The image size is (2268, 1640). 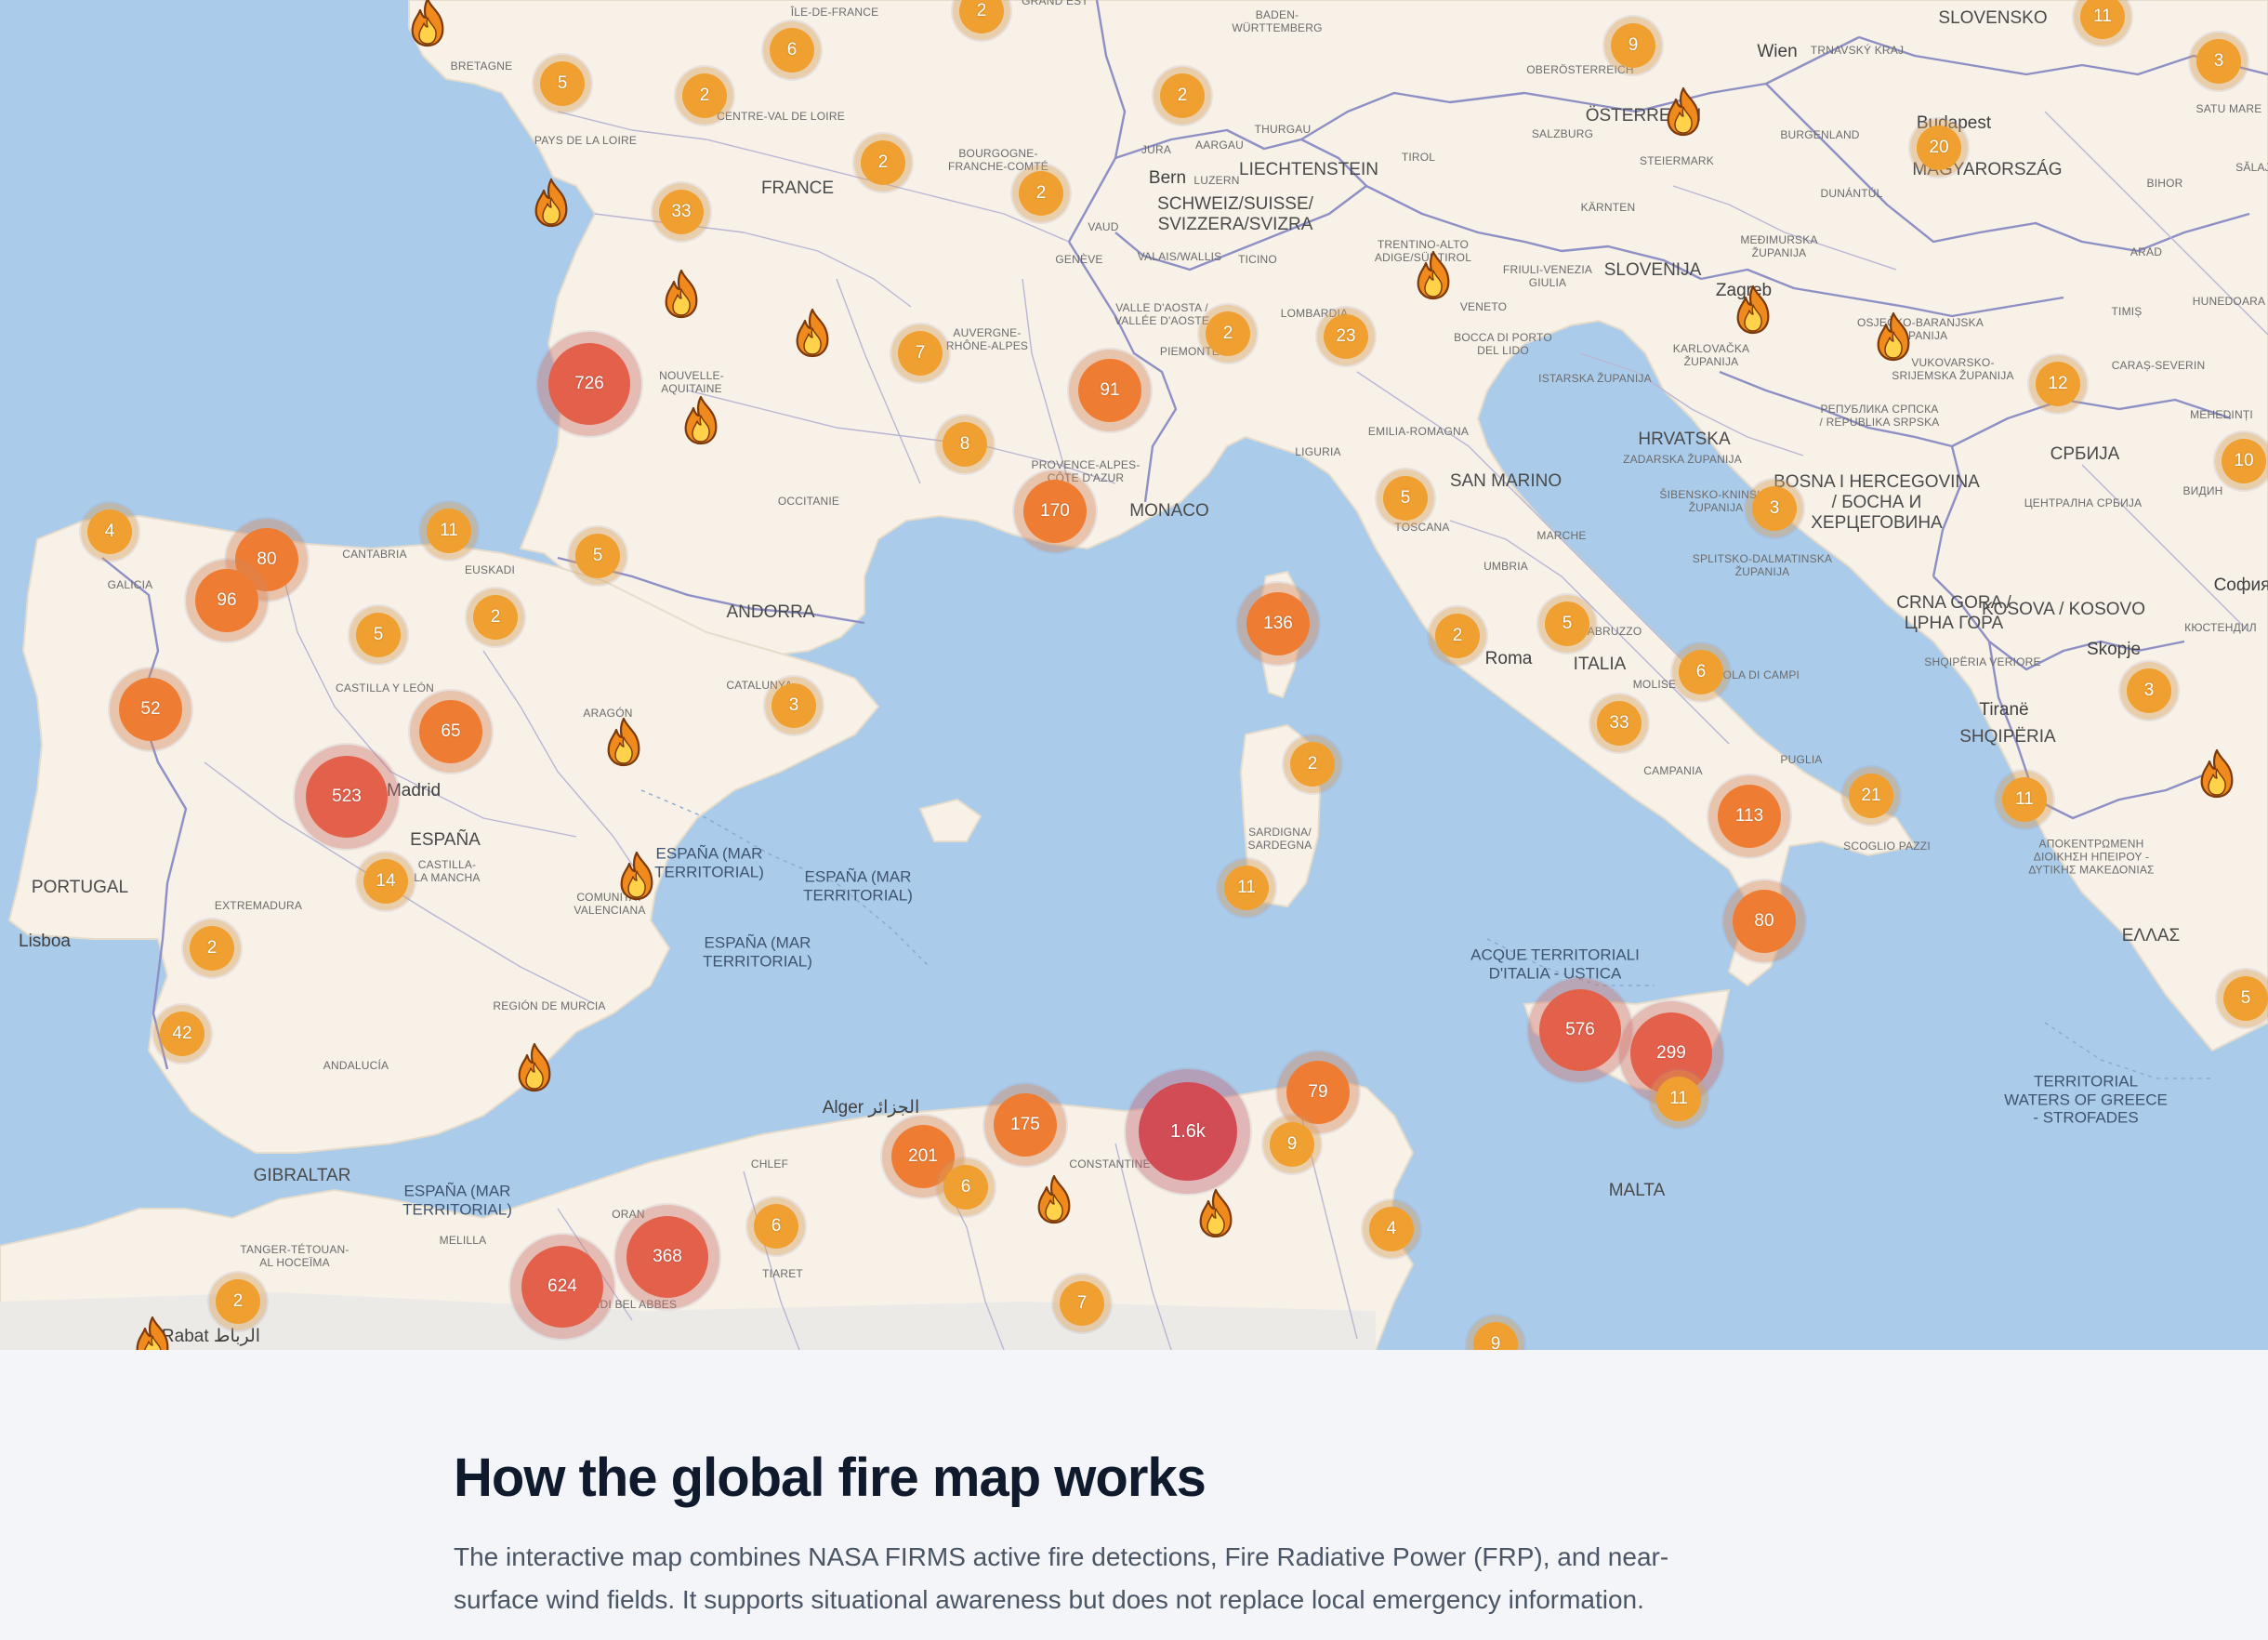 What do you see at coordinates (1025, 1125) in the screenshot?
I see `fire-cluster-marker: 175` at bounding box center [1025, 1125].